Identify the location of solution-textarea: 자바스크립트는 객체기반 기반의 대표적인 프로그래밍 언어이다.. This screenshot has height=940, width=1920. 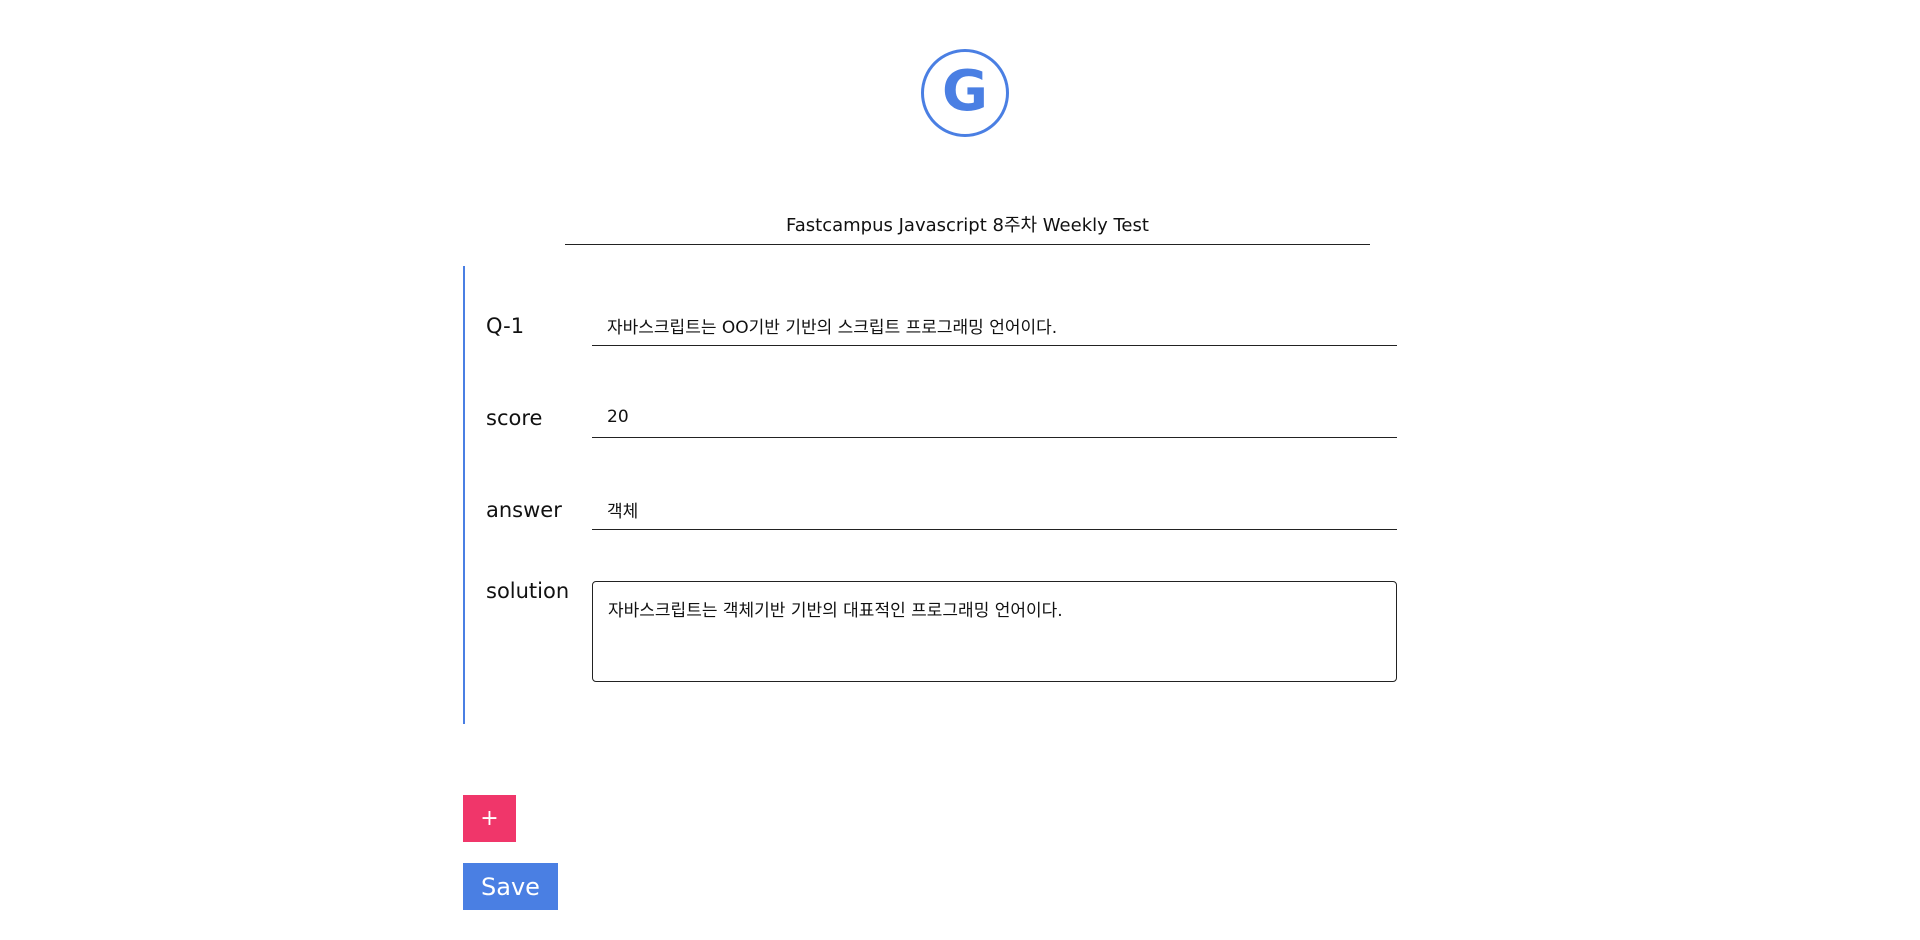
(994, 631).